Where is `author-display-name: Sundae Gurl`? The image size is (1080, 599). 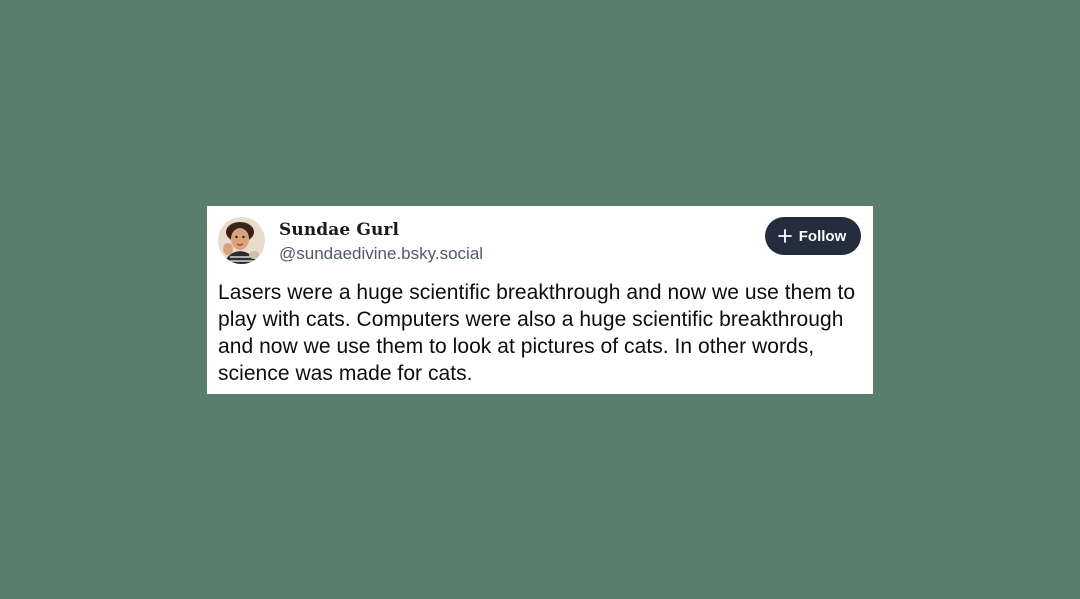
author-display-name: Sundae Gurl is located at coordinates (339, 230).